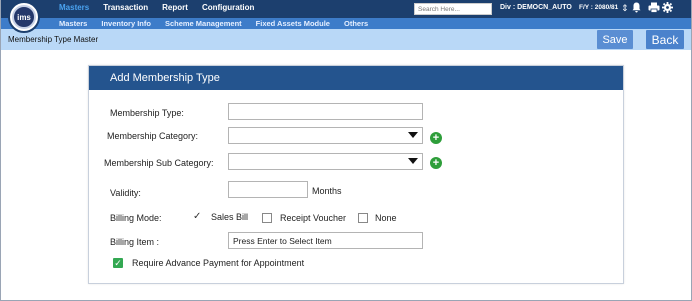 This screenshot has height=301, width=692. What do you see at coordinates (218, 263) in the screenshot?
I see `advance-payment-label: Require Advance Payment for Appointment` at bounding box center [218, 263].